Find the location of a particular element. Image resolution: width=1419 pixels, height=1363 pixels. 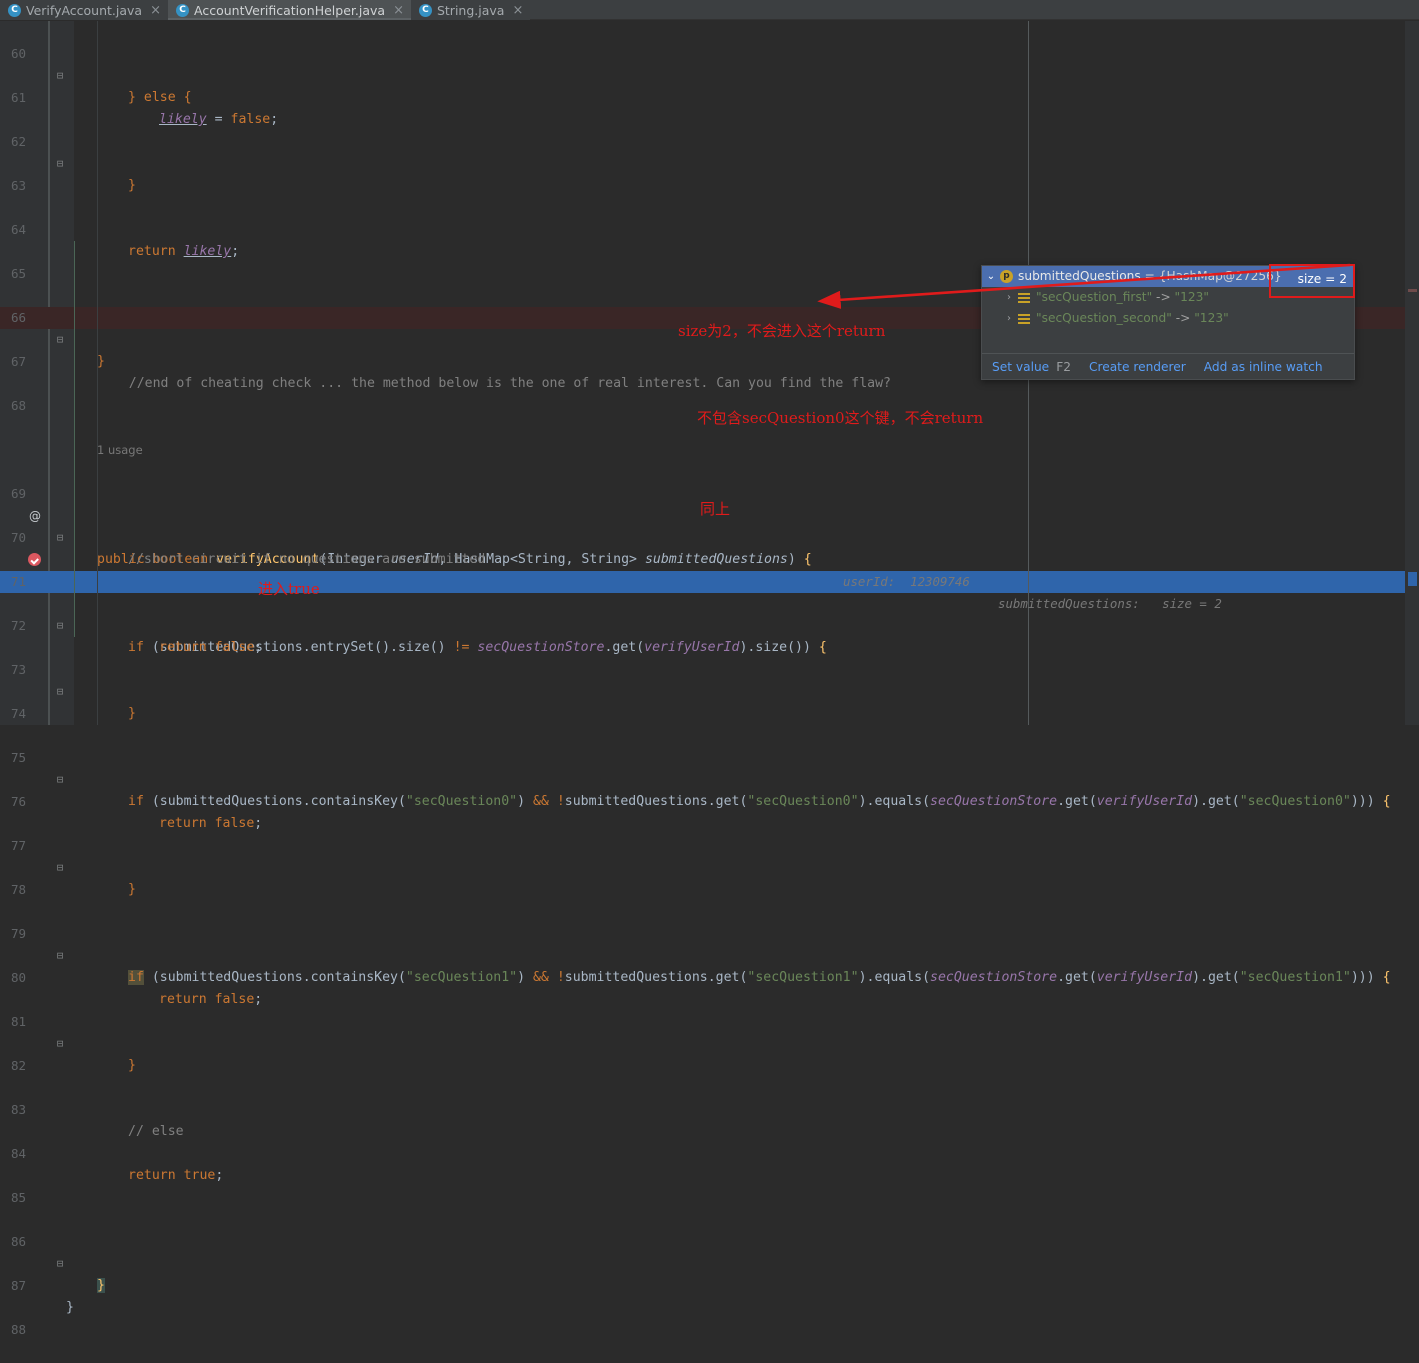

breakpoint-verified-icon is located at coordinates (34, 559).